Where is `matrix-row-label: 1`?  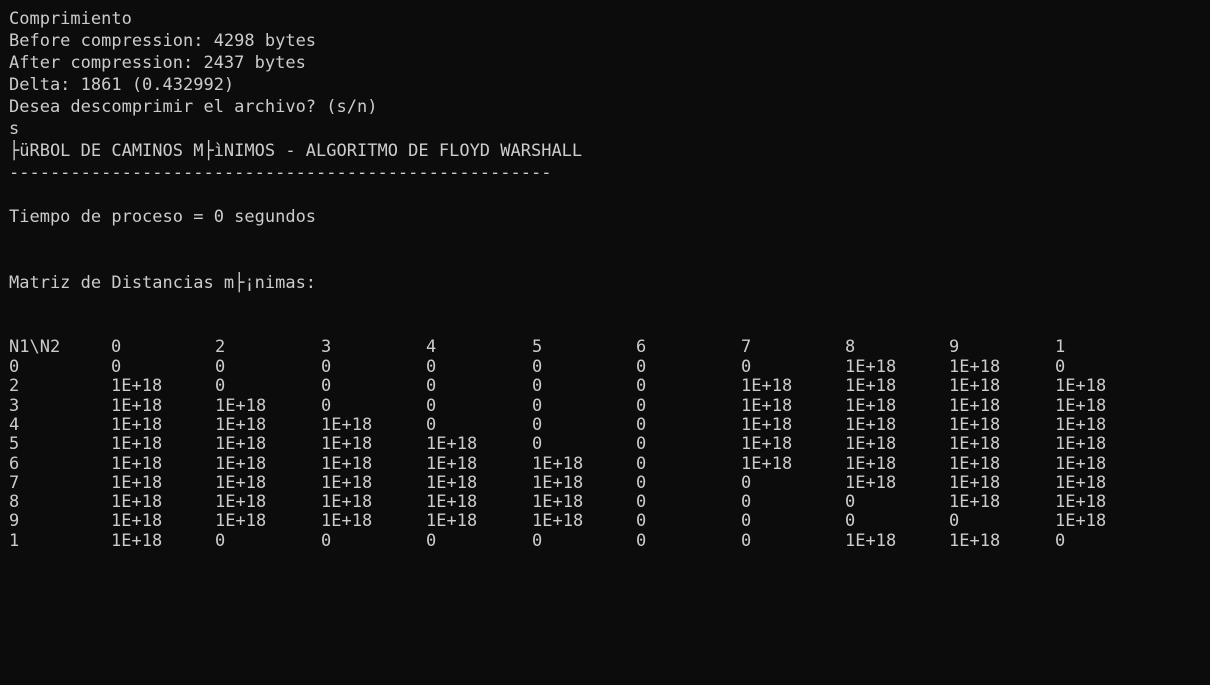
matrix-row-label: 1 is located at coordinates (14, 540).